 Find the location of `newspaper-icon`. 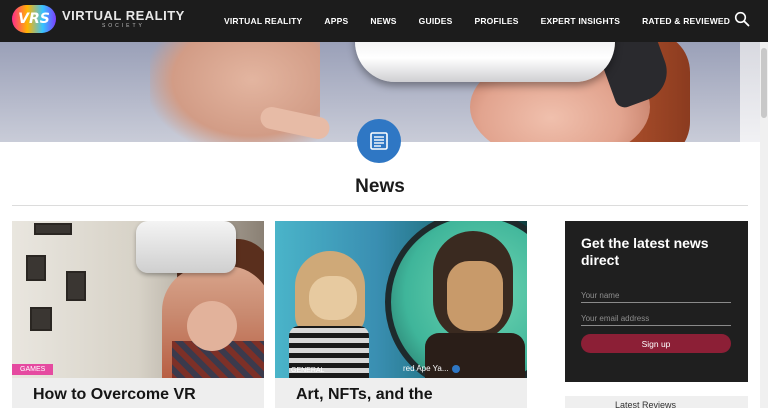

newspaper-icon is located at coordinates (379, 141).